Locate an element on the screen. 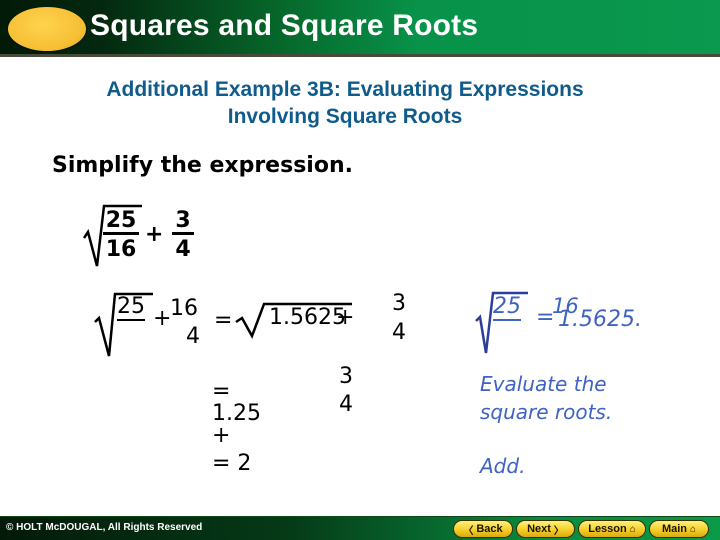 Image resolution: width=720 pixels, height=540 pixels. note-radicand-numerator: 25 is located at coordinates (507, 307).